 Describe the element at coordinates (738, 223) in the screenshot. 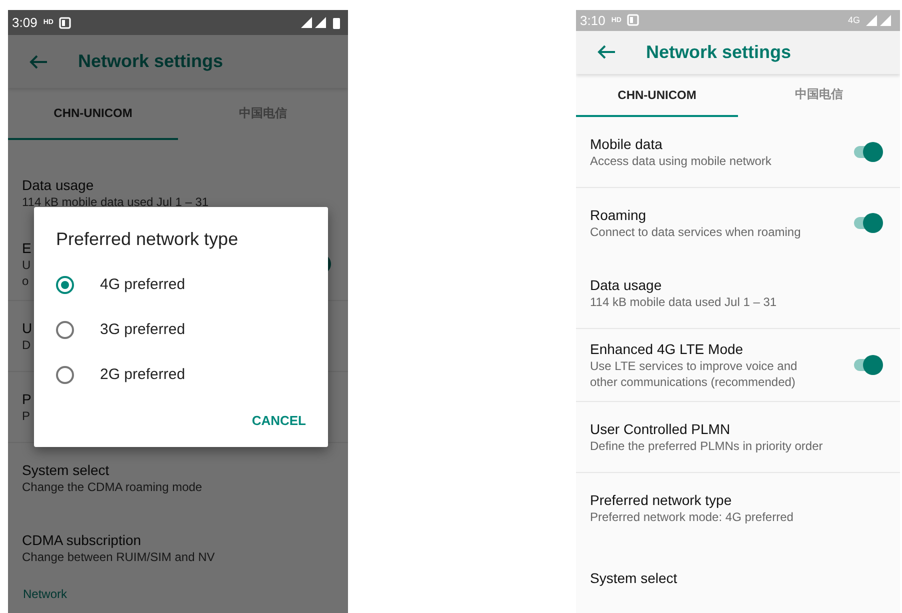

I see `setting-row: Roaming Connect to data services when roaming` at that location.